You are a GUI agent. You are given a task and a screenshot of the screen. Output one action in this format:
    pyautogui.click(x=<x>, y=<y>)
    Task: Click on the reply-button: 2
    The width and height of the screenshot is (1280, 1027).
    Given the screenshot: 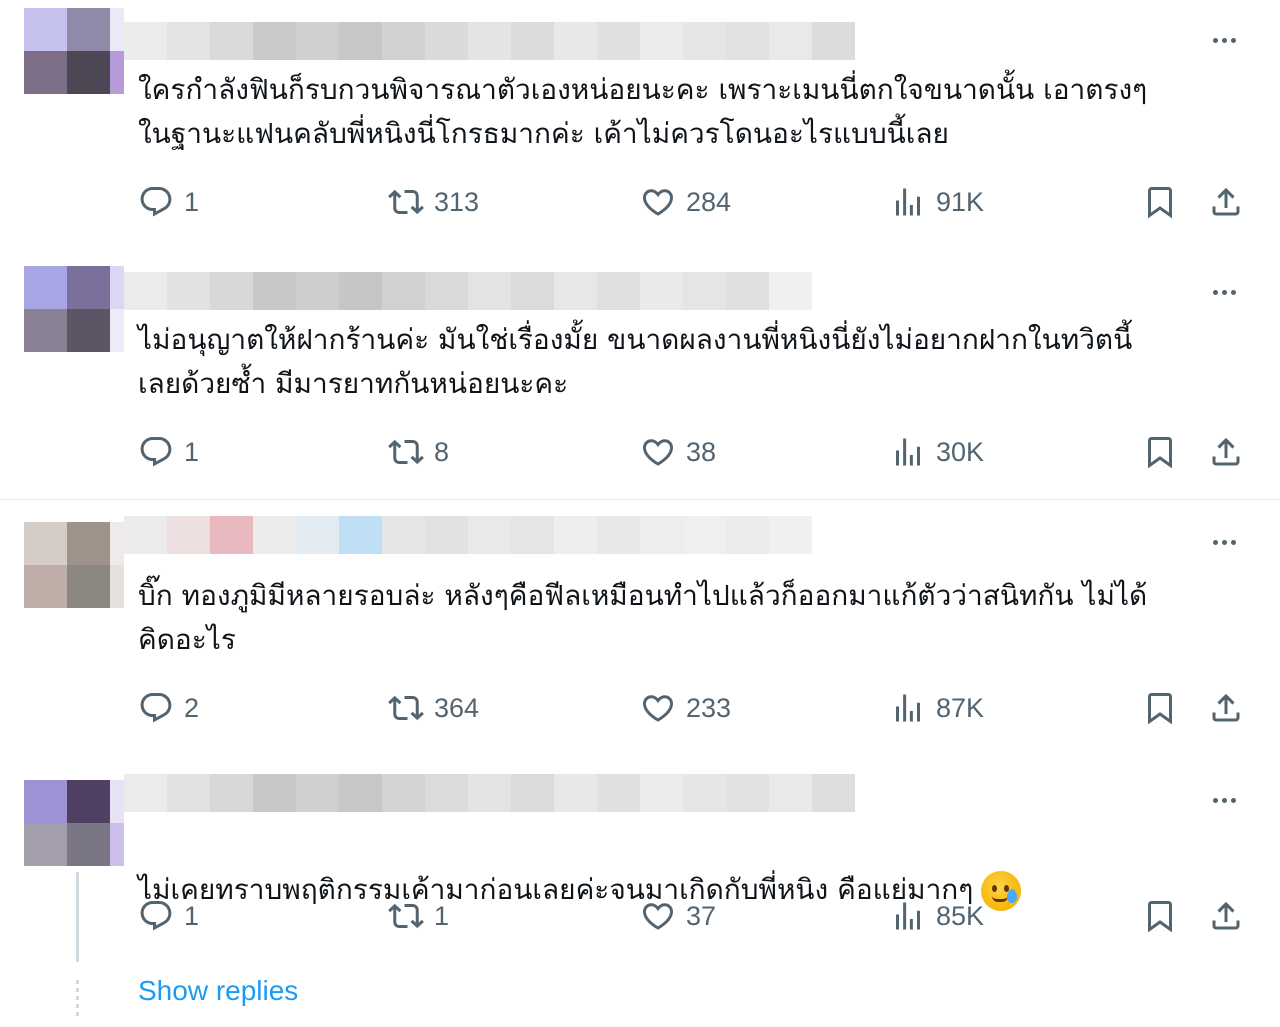 What is the action you would take?
    pyautogui.click(x=168, y=708)
    